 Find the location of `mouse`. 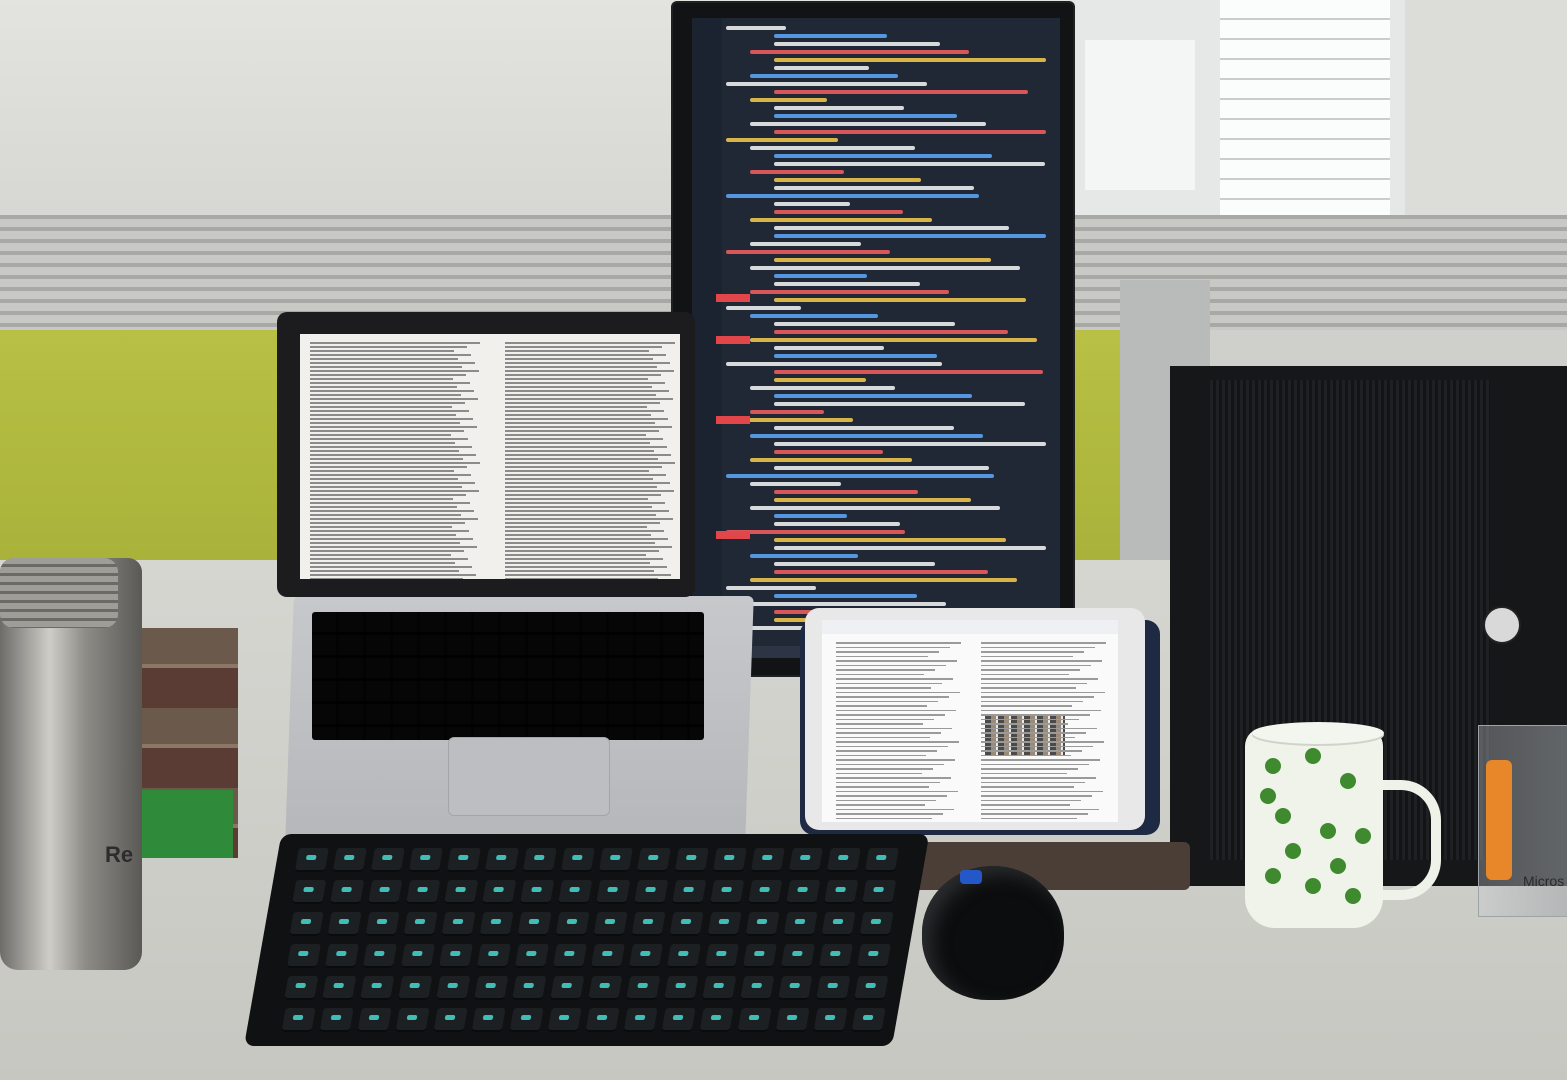

mouse is located at coordinates (993, 933).